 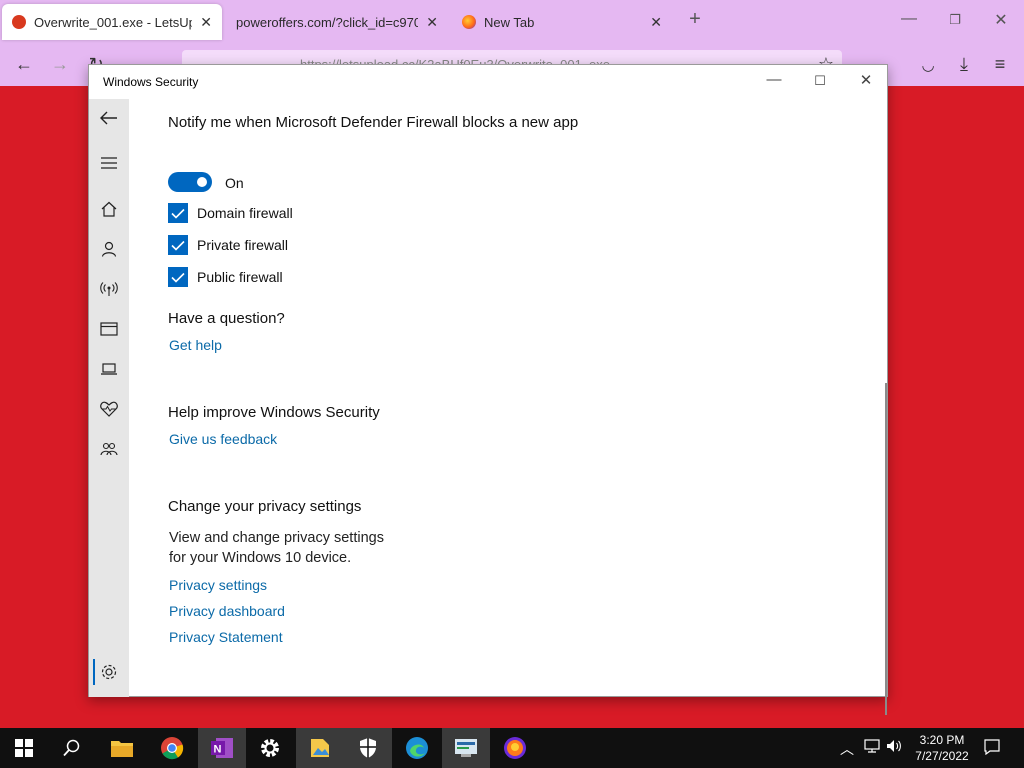 I want to click on edge-icon, so click(x=417, y=748).